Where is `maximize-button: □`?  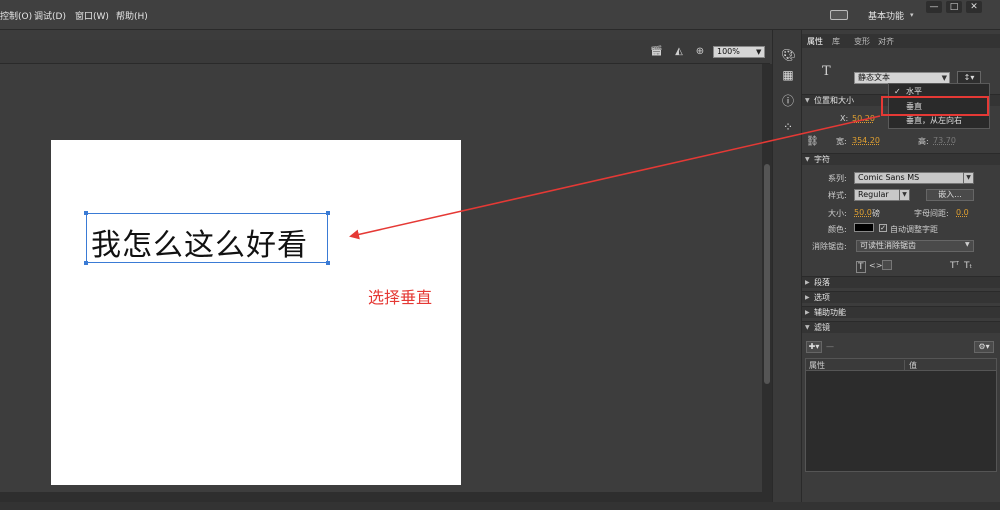 maximize-button: □ is located at coordinates (954, 7).